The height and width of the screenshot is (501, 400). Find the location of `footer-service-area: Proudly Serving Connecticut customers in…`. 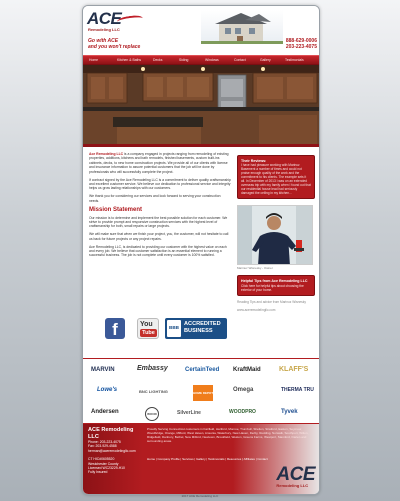

footer-service-area: Proudly Serving Connecticut customers in… is located at coordinates (228, 435).